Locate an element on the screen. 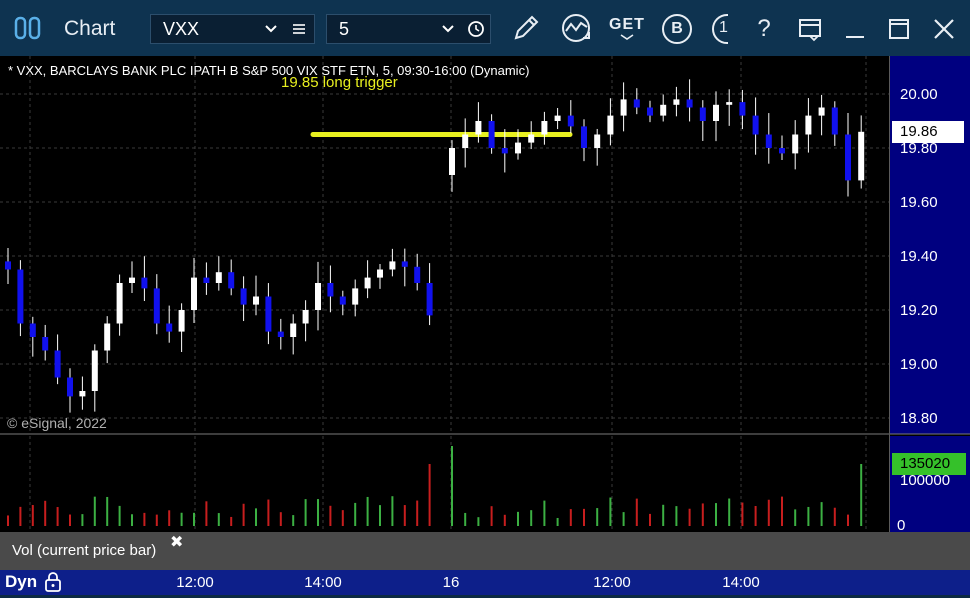 The width and height of the screenshot is (970, 598). b-button-icon: B is located at coordinates (677, 29).